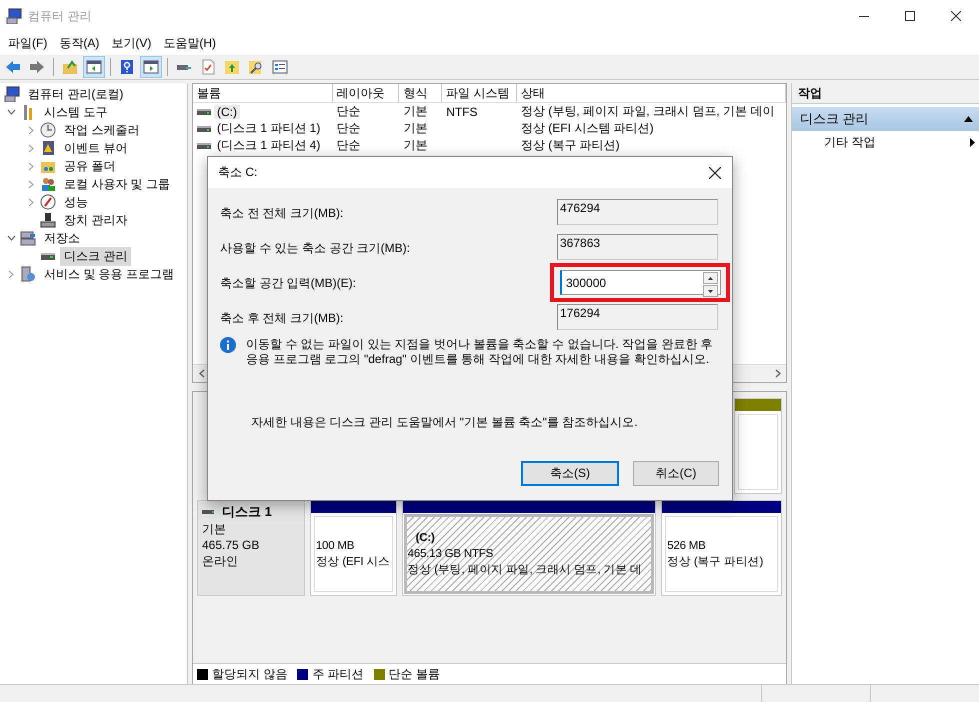  What do you see at coordinates (214, 529) in the screenshot?
I see `disk-info: 기본` at bounding box center [214, 529].